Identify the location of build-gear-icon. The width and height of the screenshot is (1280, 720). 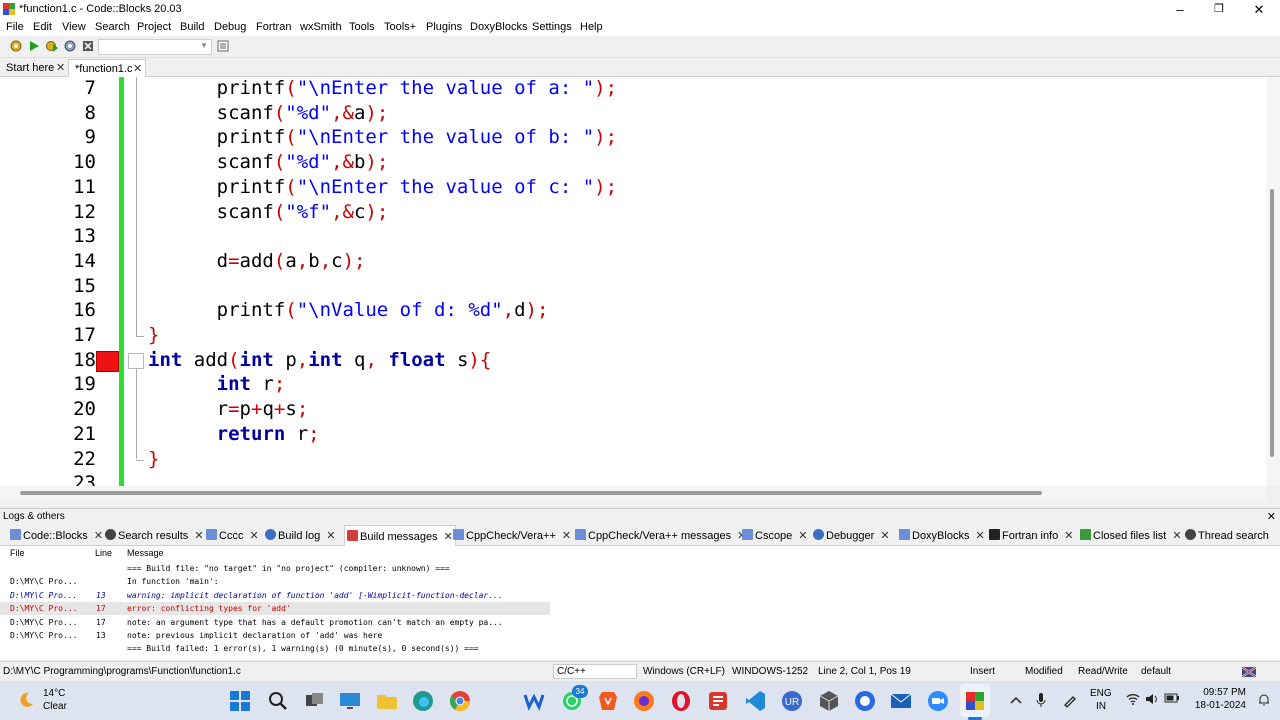
(16, 46).